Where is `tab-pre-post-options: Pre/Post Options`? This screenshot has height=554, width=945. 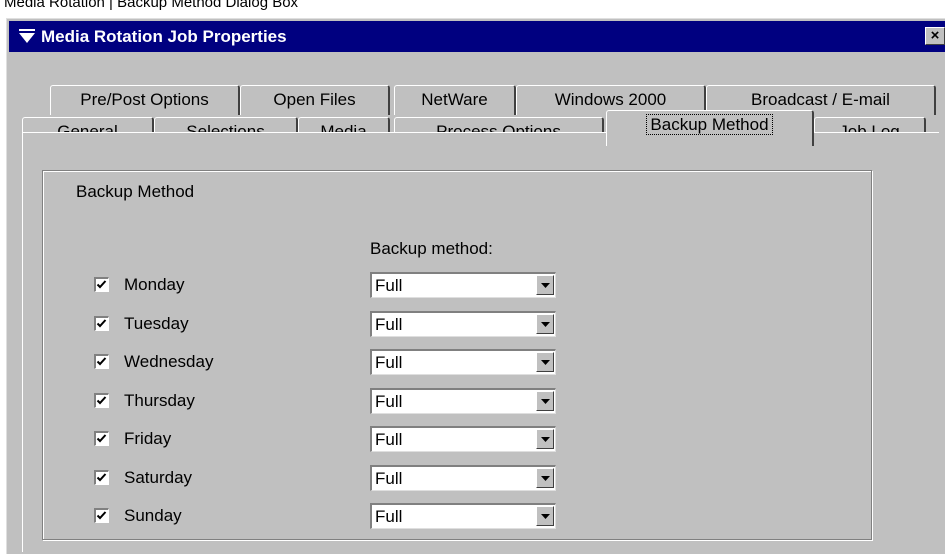
tab-pre-post-options: Pre/Post Options is located at coordinates (145, 100).